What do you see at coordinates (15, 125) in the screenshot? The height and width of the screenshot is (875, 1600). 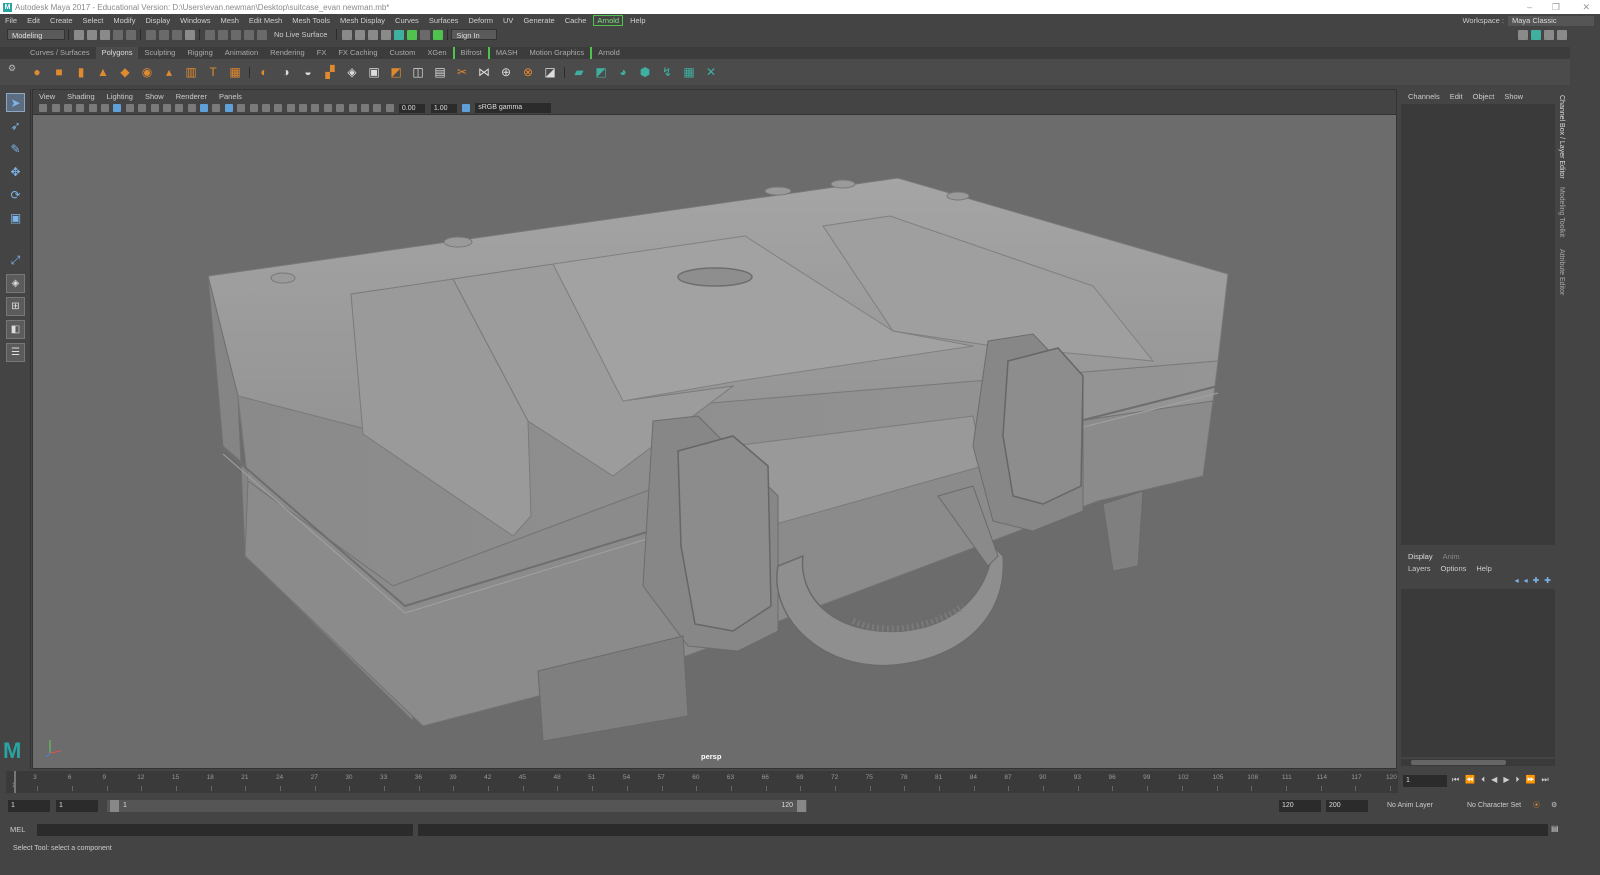 I see `lasso-tool-icon: ➶` at bounding box center [15, 125].